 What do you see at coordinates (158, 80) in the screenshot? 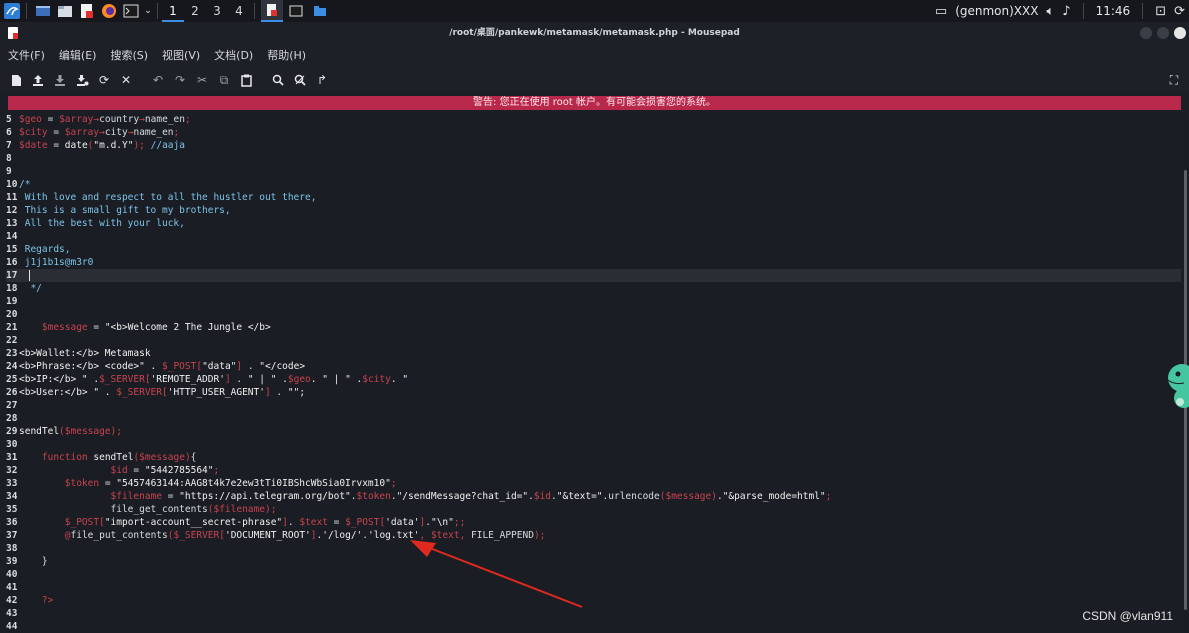
I see `undo-icon: ↶` at bounding box center [158, 80].